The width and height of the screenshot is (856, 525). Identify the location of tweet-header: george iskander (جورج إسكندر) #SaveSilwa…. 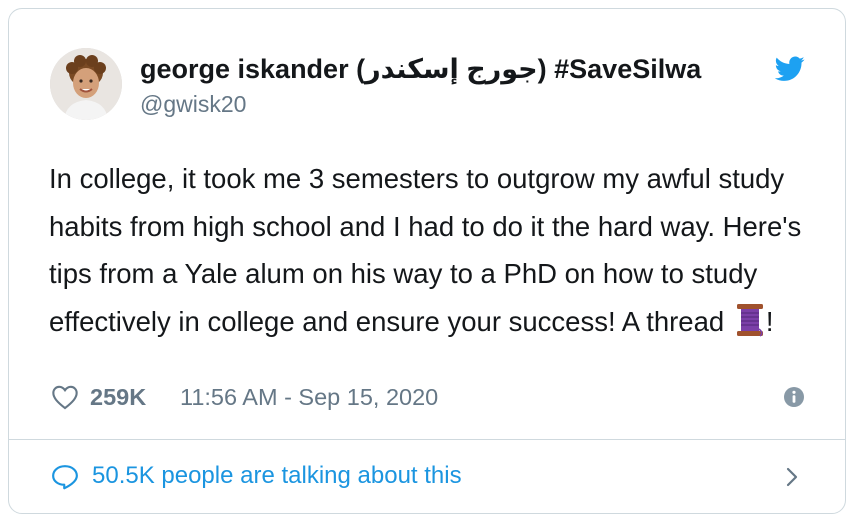
(427, 88).